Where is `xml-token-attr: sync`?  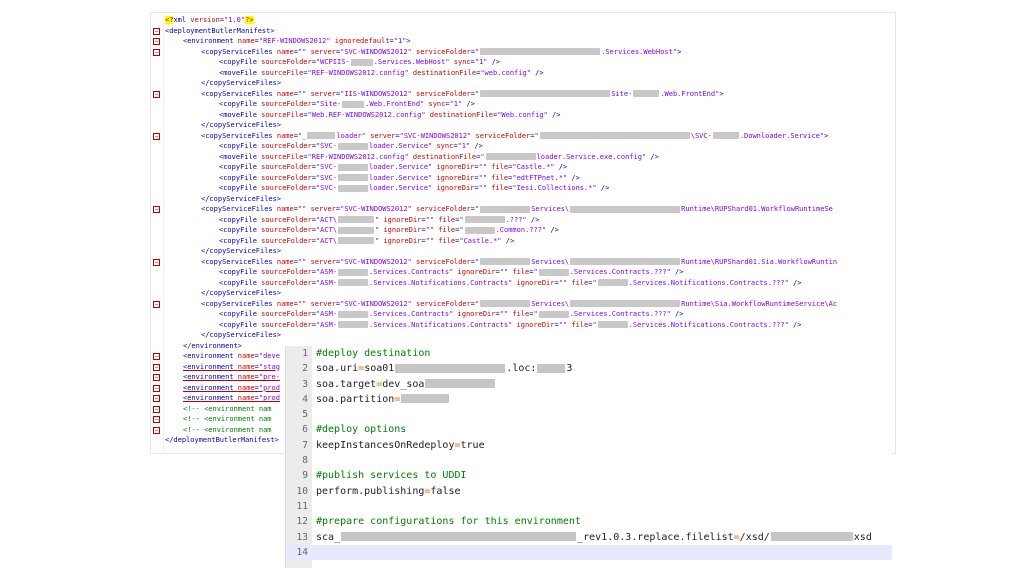
xml-token-attr: sync is located at coordinates (443, 146).